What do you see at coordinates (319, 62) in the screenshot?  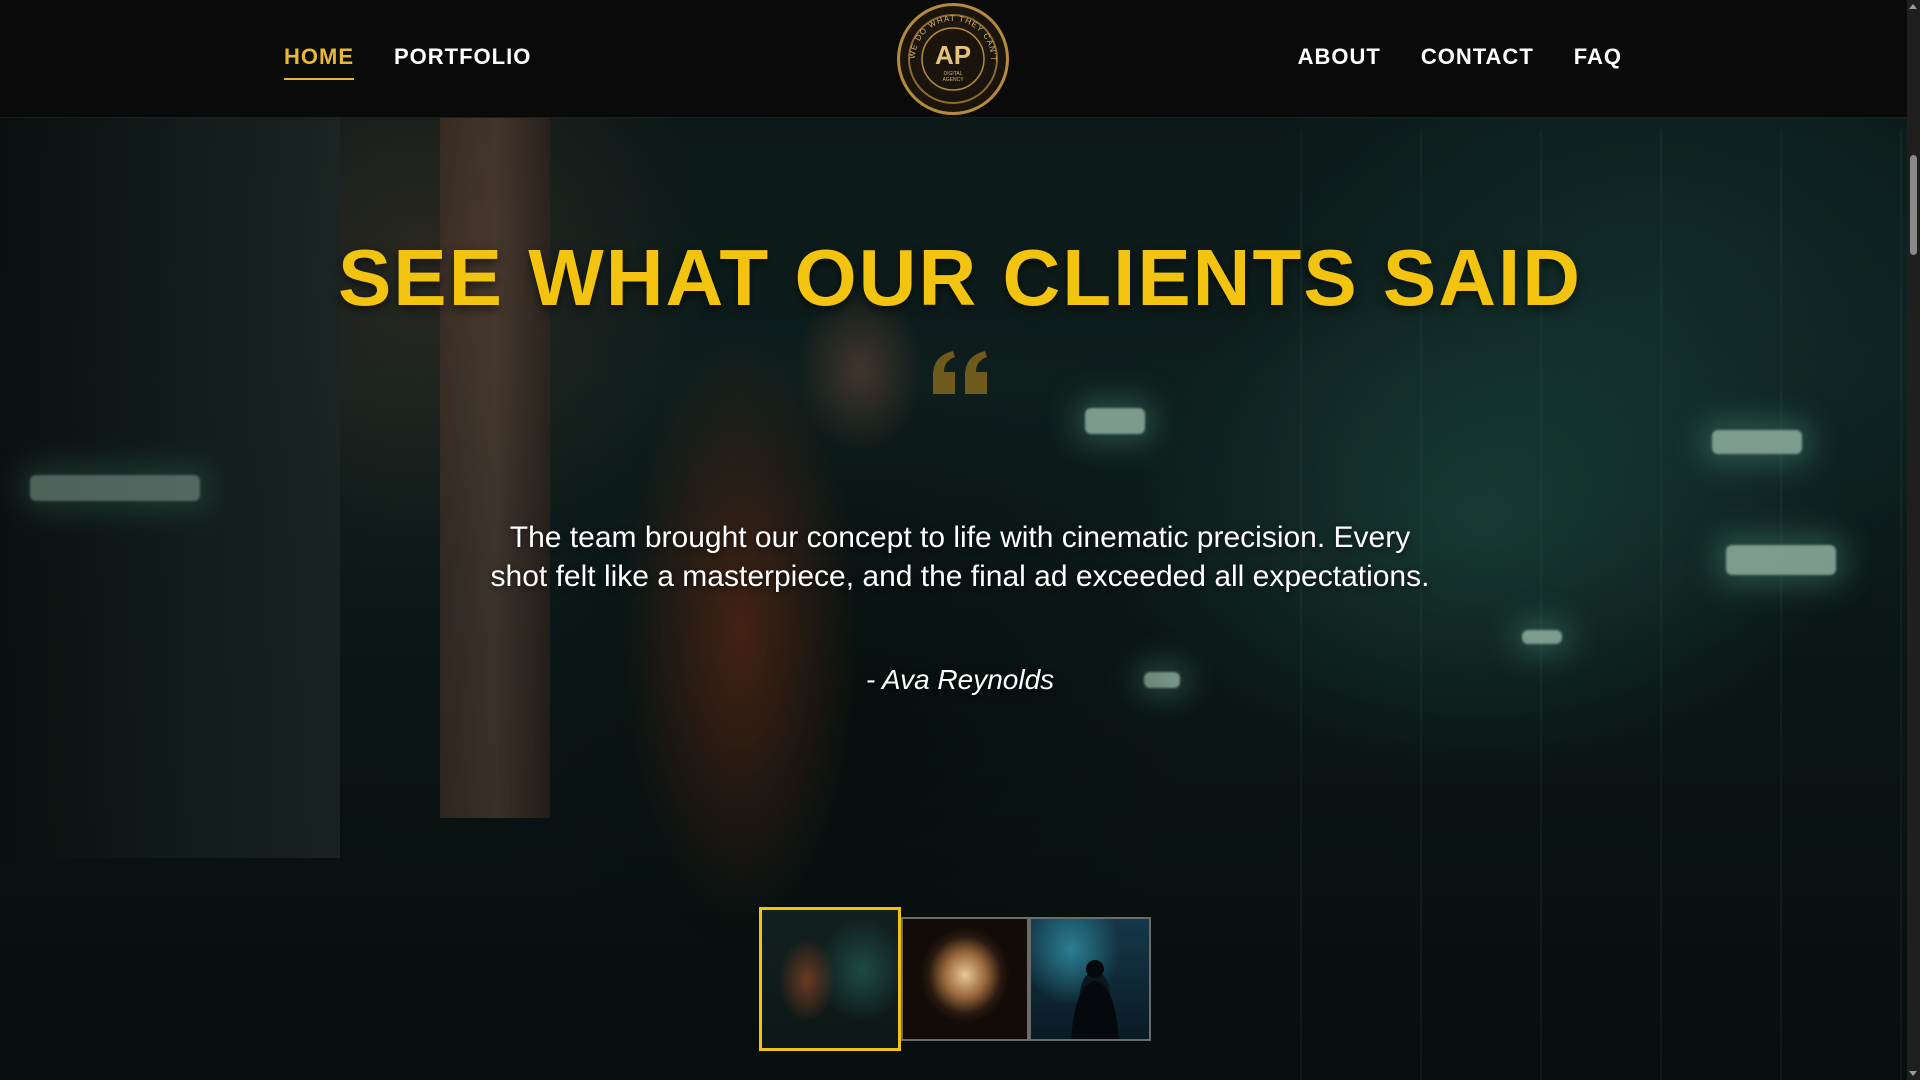 I see `nav-home-link: HOME` at bounding box center [319, 62].